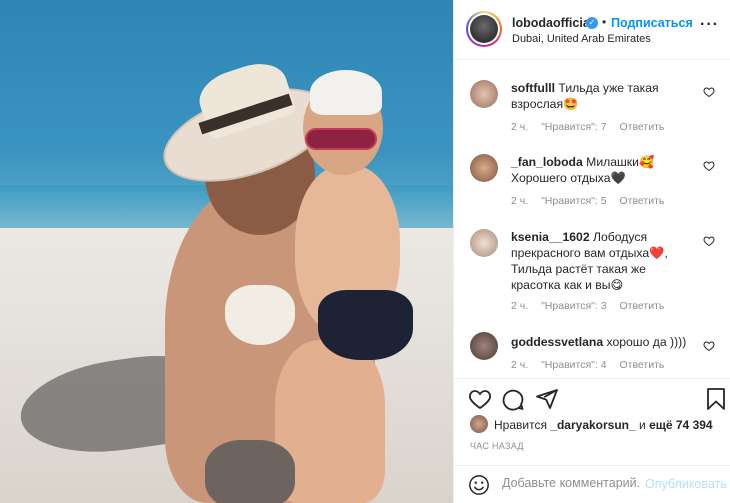  I want to click on comment-username: _fan_loboda, so click(547, 162).